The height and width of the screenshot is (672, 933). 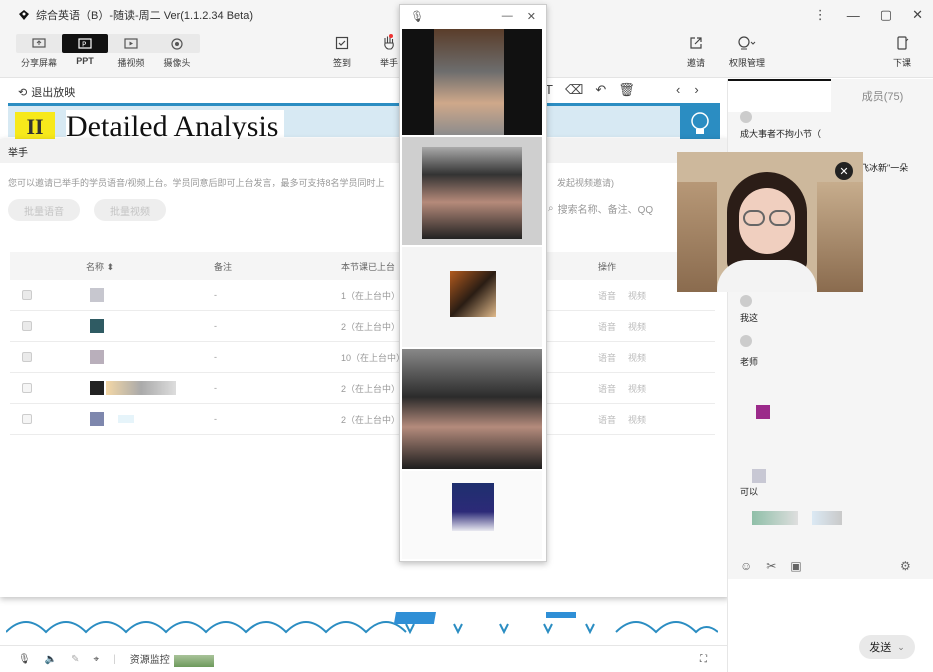 What do you see at coordinates (901, 63) in the screenshot?
I see `end-class-label: 下课` at bounding box center [901, 63].